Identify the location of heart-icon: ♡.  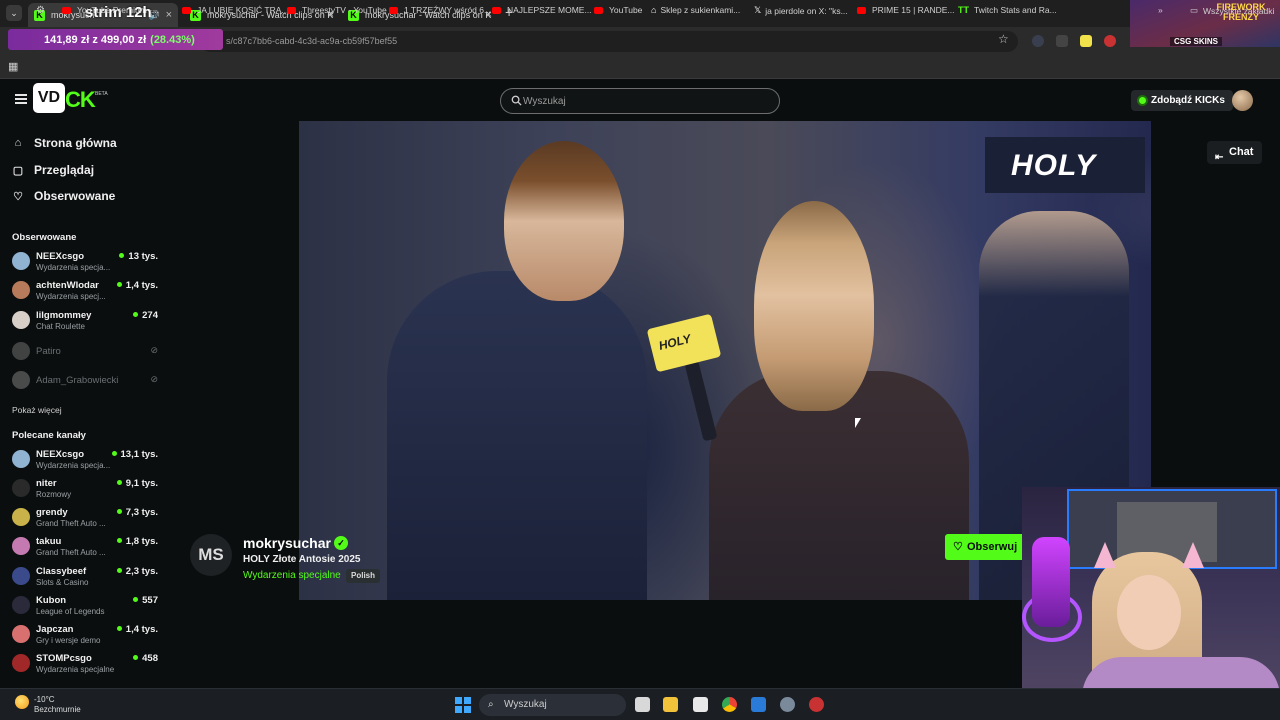
(958, 547).